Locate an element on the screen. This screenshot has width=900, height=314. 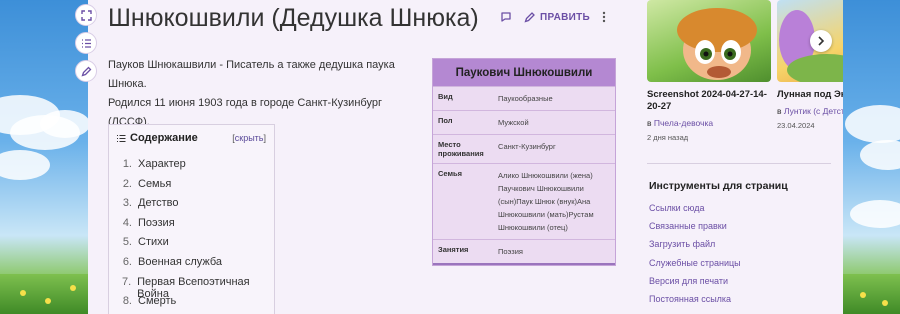
edit-button: ПРАВИТЬ is located at coordinates (557, 17).